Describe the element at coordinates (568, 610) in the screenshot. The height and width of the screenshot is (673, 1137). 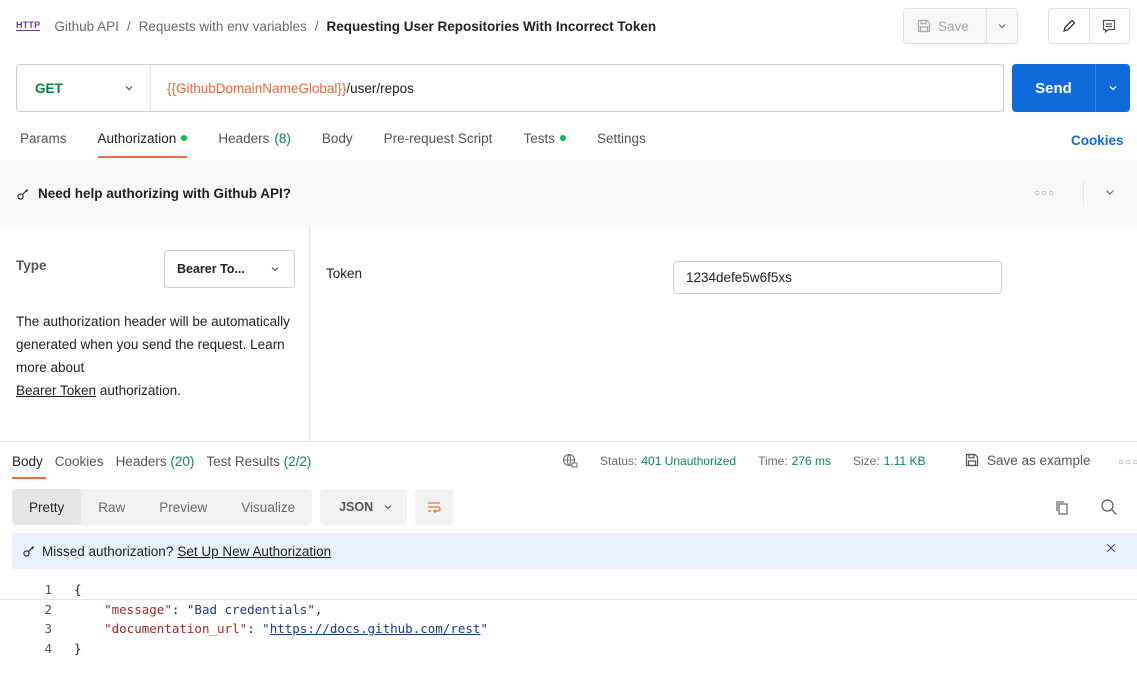
I see `code-line: 2 "message": "Bad credentials",` at that location.